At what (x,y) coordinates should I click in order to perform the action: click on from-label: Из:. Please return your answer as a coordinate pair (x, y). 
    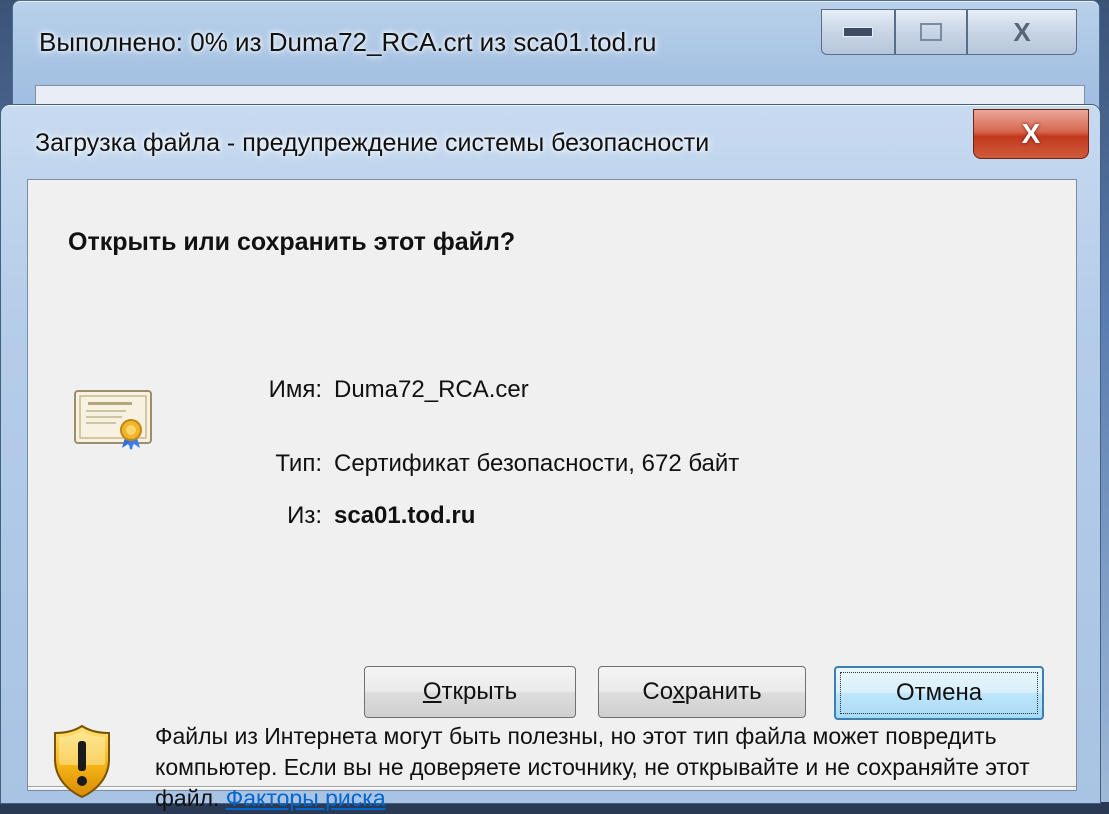
    Looking at the image, I should click on (304, 515).